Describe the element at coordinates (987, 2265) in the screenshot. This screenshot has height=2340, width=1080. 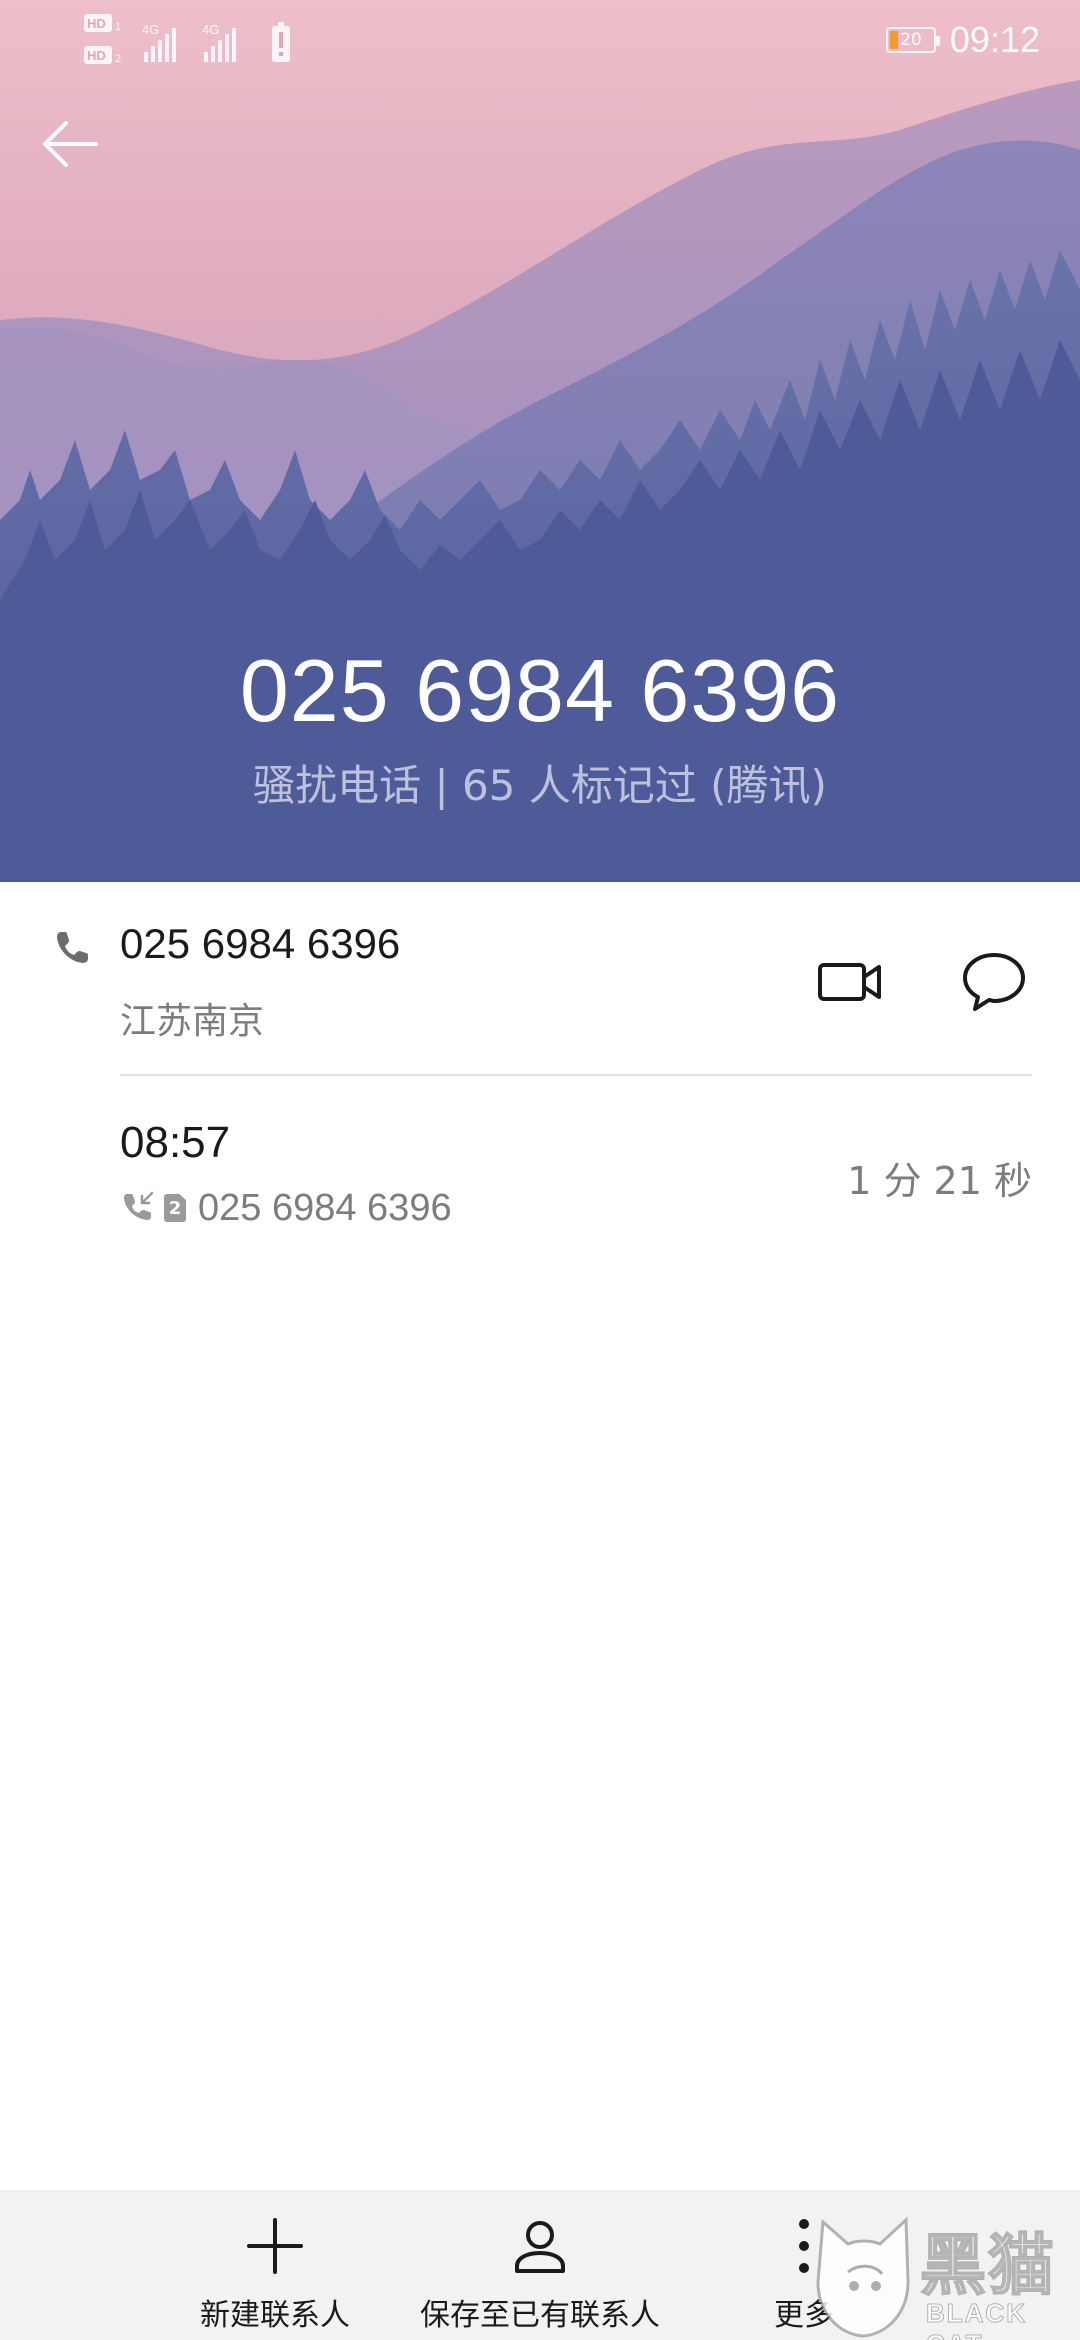
I see `watermark-cn-text: 黑猫` at that location.